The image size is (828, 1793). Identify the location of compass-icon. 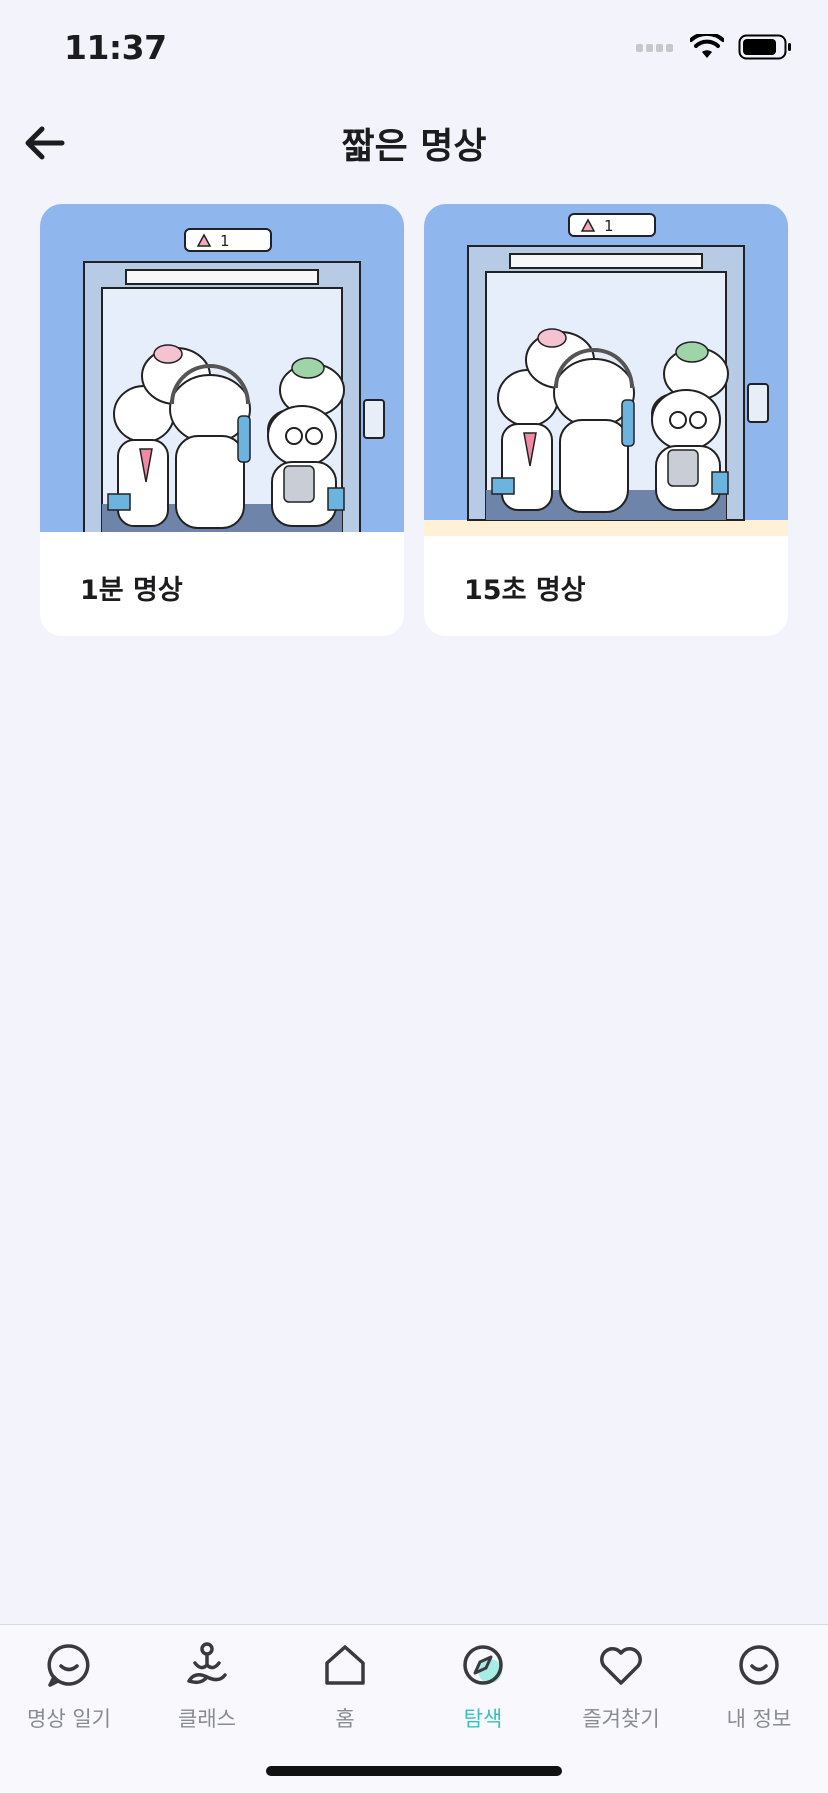
(483, 1665).